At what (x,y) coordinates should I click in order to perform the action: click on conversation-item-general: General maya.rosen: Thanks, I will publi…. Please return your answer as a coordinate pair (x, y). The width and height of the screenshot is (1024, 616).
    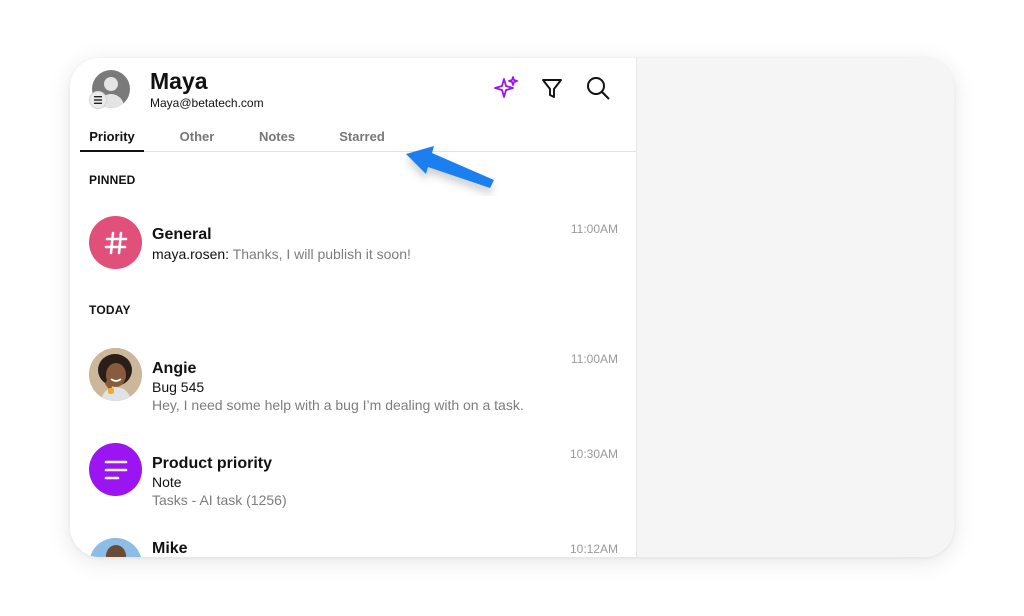
    Looking at the image, I should click on (353, 243).